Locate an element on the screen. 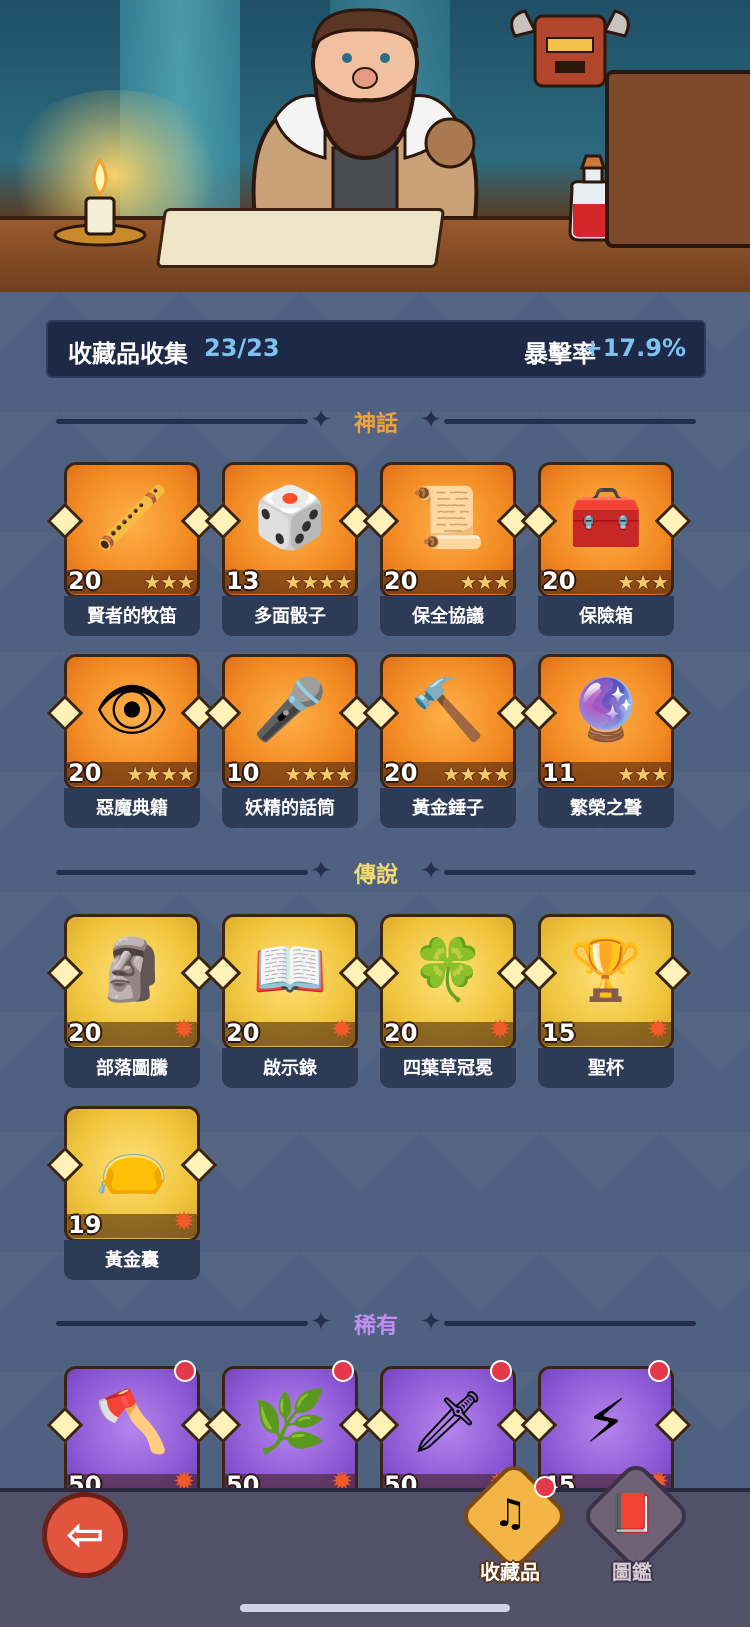 The height and width of the screenshot is (1627, 750). collectible-card: 🎤 10 ★★★★ 妖精的話筒 is located at coordinates (290, 741).